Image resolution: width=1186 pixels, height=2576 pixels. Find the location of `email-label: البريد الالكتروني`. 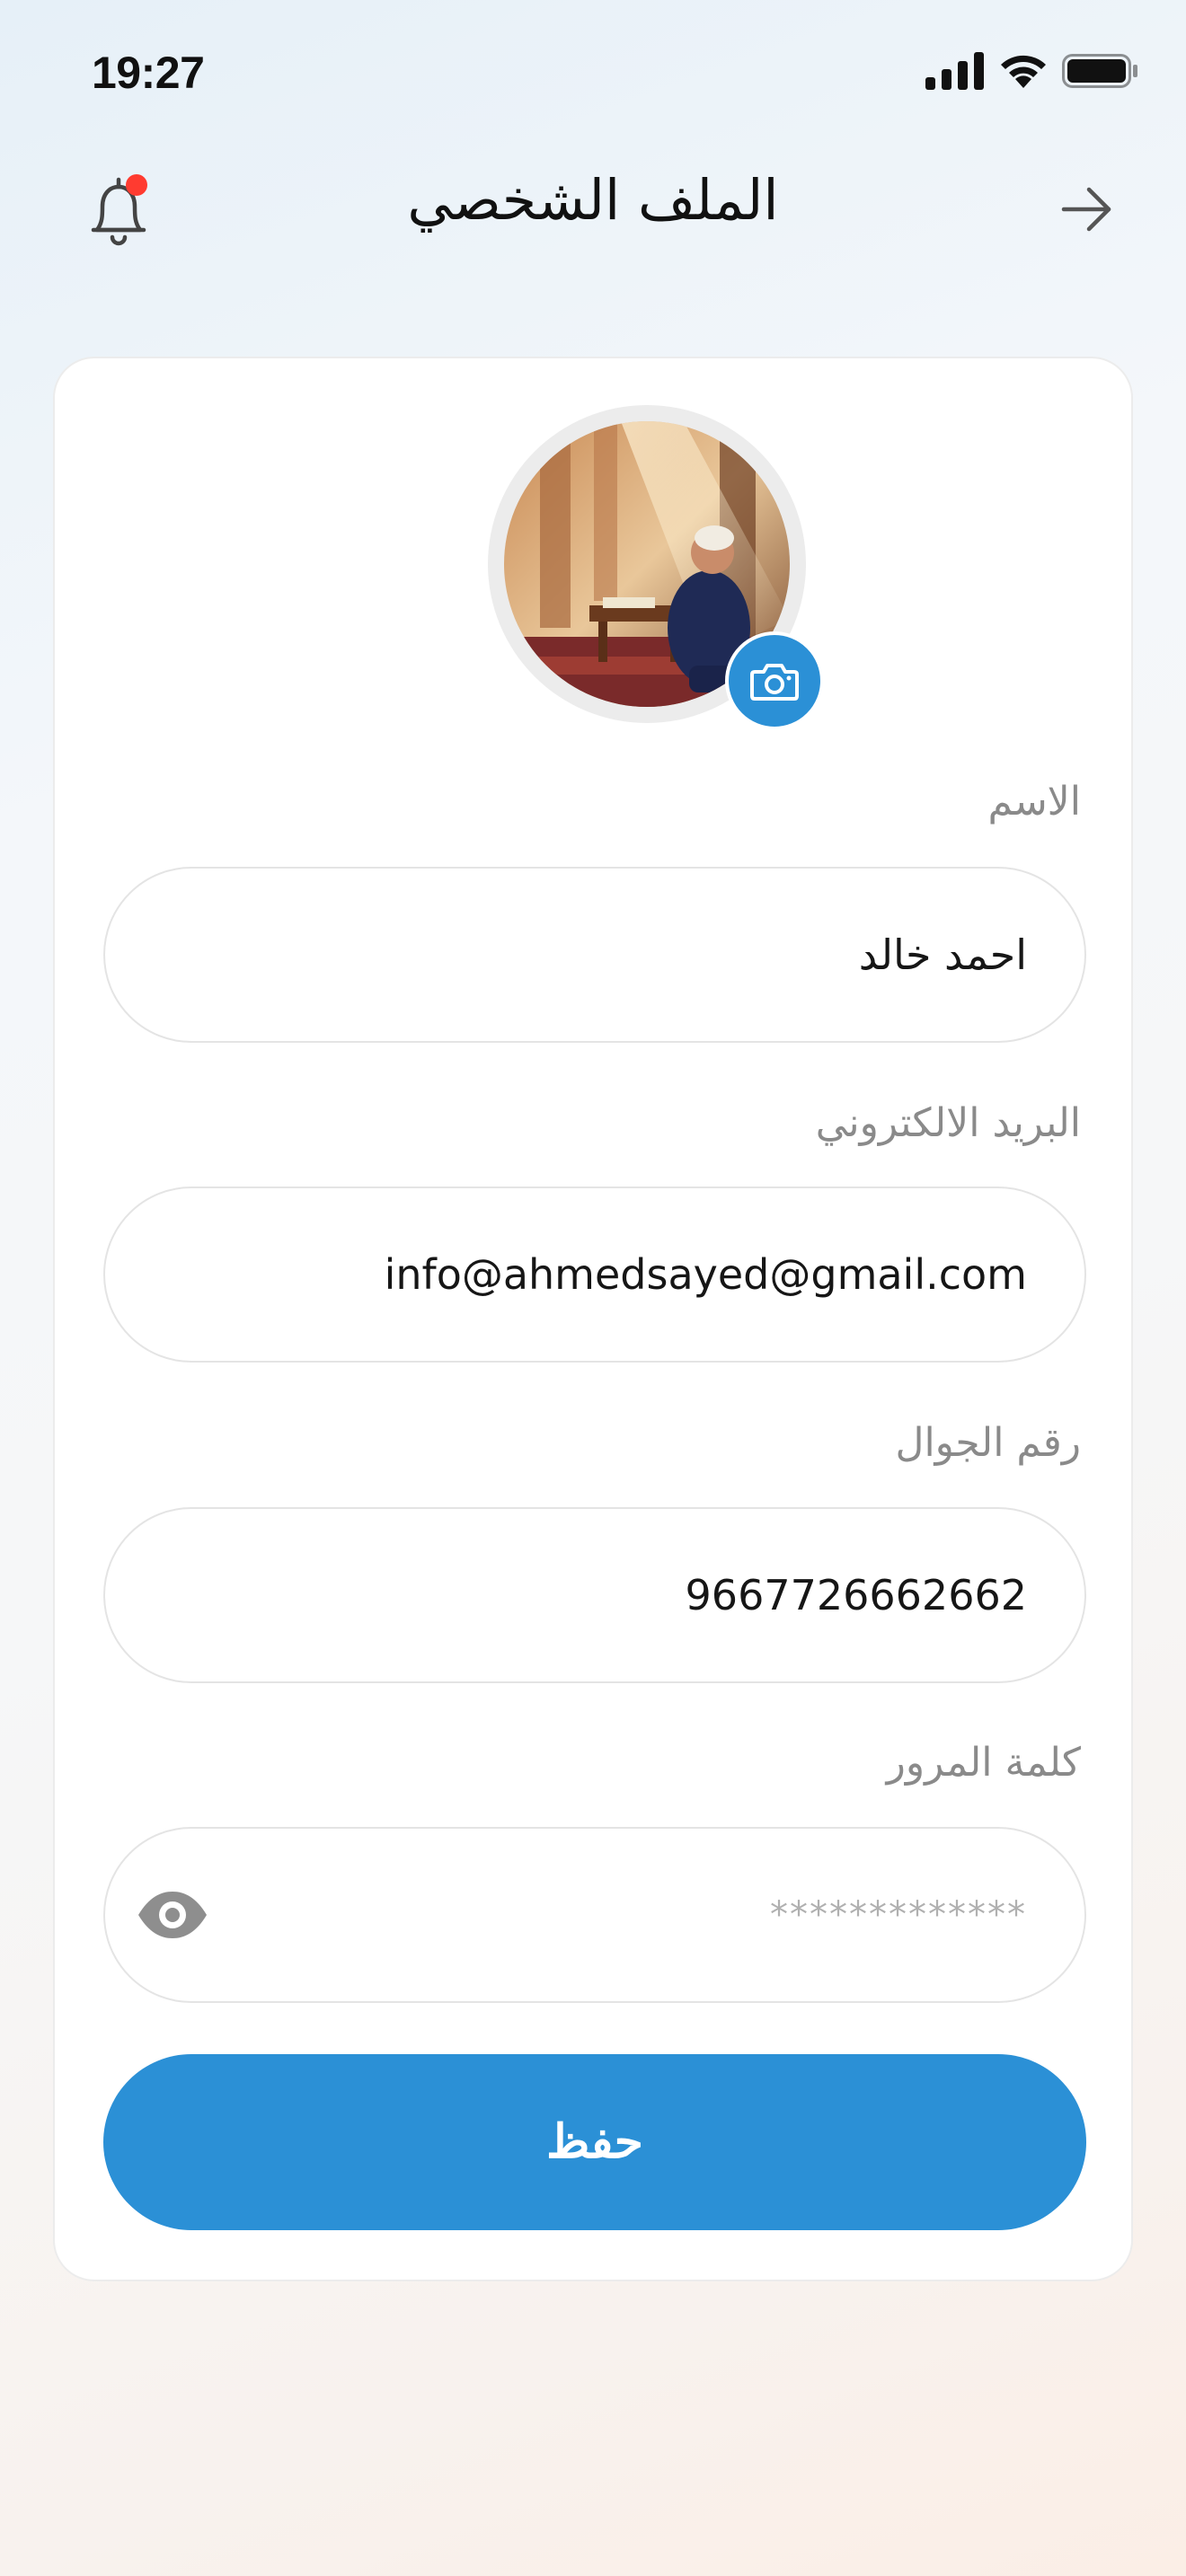

email-label: البريد الالكتروني is located at coordinates (948, 1123).